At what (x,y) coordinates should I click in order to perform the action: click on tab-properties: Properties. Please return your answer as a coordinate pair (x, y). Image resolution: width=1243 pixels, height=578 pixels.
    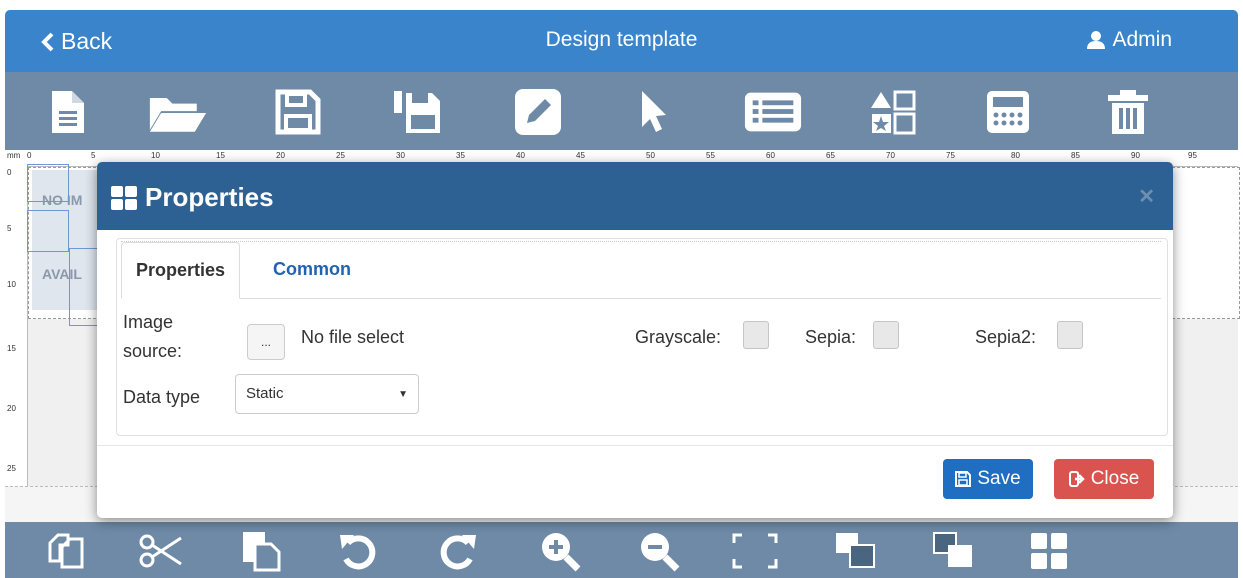
    Looking at the image, I should click on (181, 270).